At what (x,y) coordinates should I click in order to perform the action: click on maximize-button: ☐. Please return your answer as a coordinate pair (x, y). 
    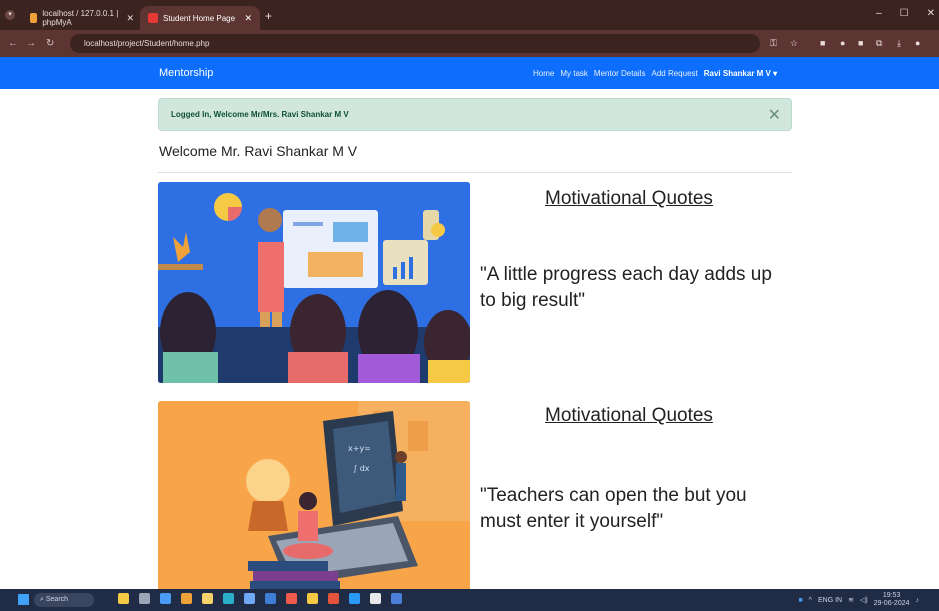
    Looking at the image, I should click on (904, 13).